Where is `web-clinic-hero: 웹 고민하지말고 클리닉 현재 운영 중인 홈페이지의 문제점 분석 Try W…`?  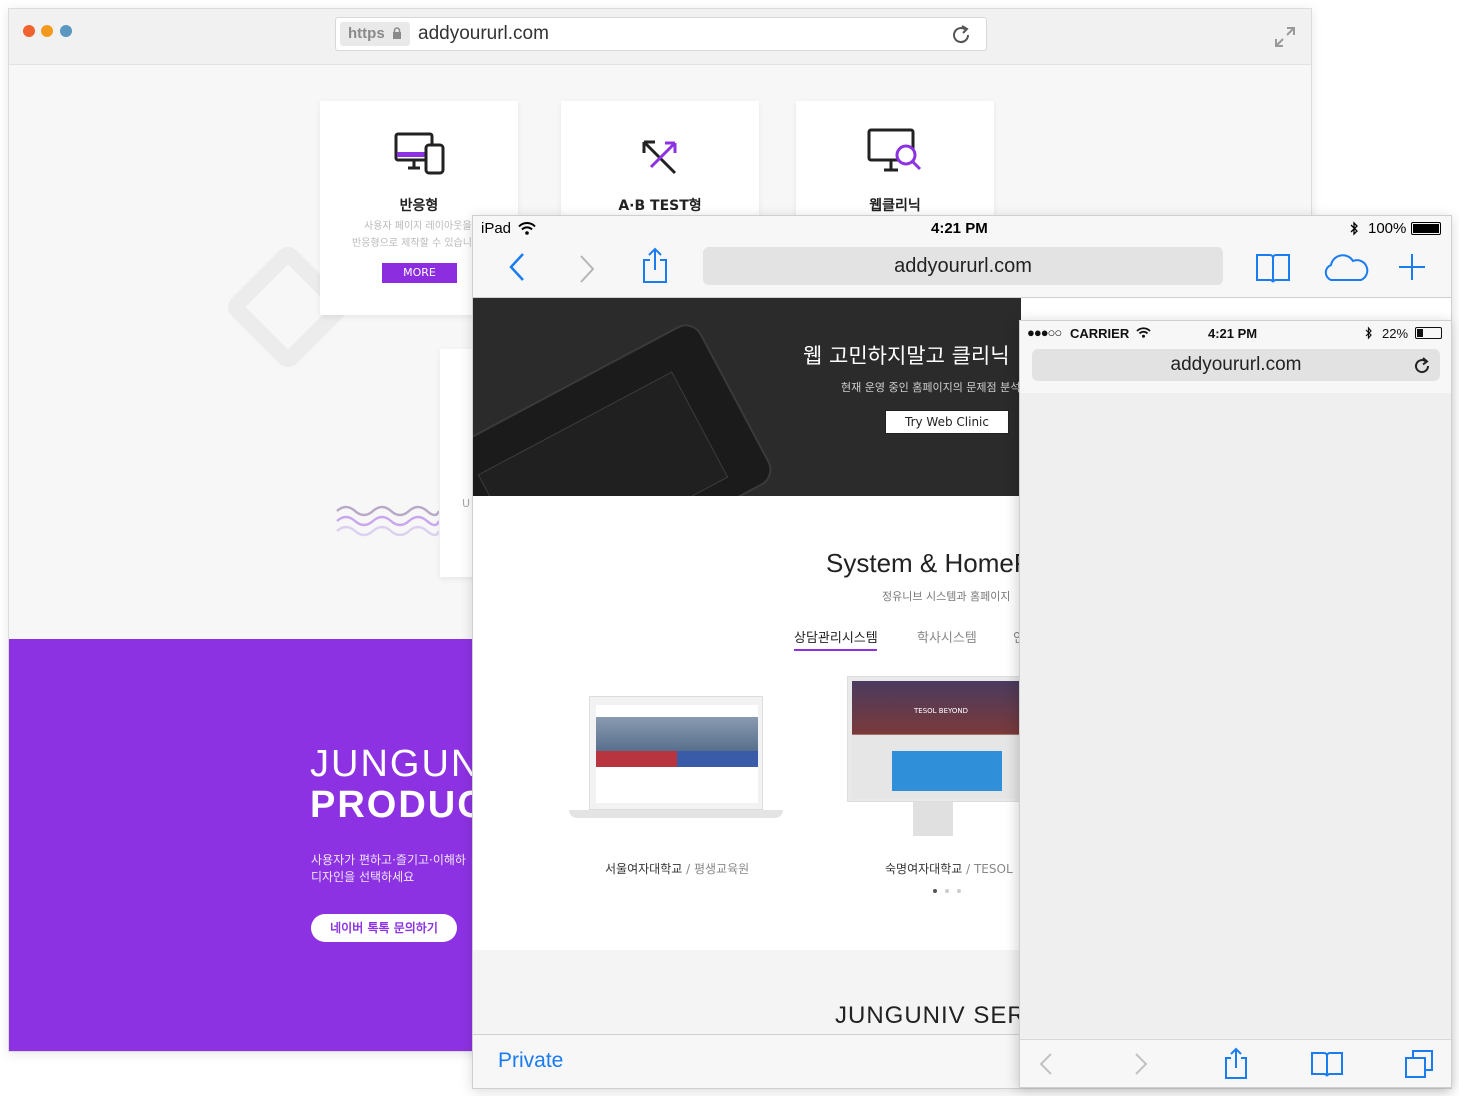 web-clinic-hero: 웹 고민하지말고 클리닉 현재 운영 중인 홈페이지의 문제점 분석 Try W… is located at coordinates (747, 397).